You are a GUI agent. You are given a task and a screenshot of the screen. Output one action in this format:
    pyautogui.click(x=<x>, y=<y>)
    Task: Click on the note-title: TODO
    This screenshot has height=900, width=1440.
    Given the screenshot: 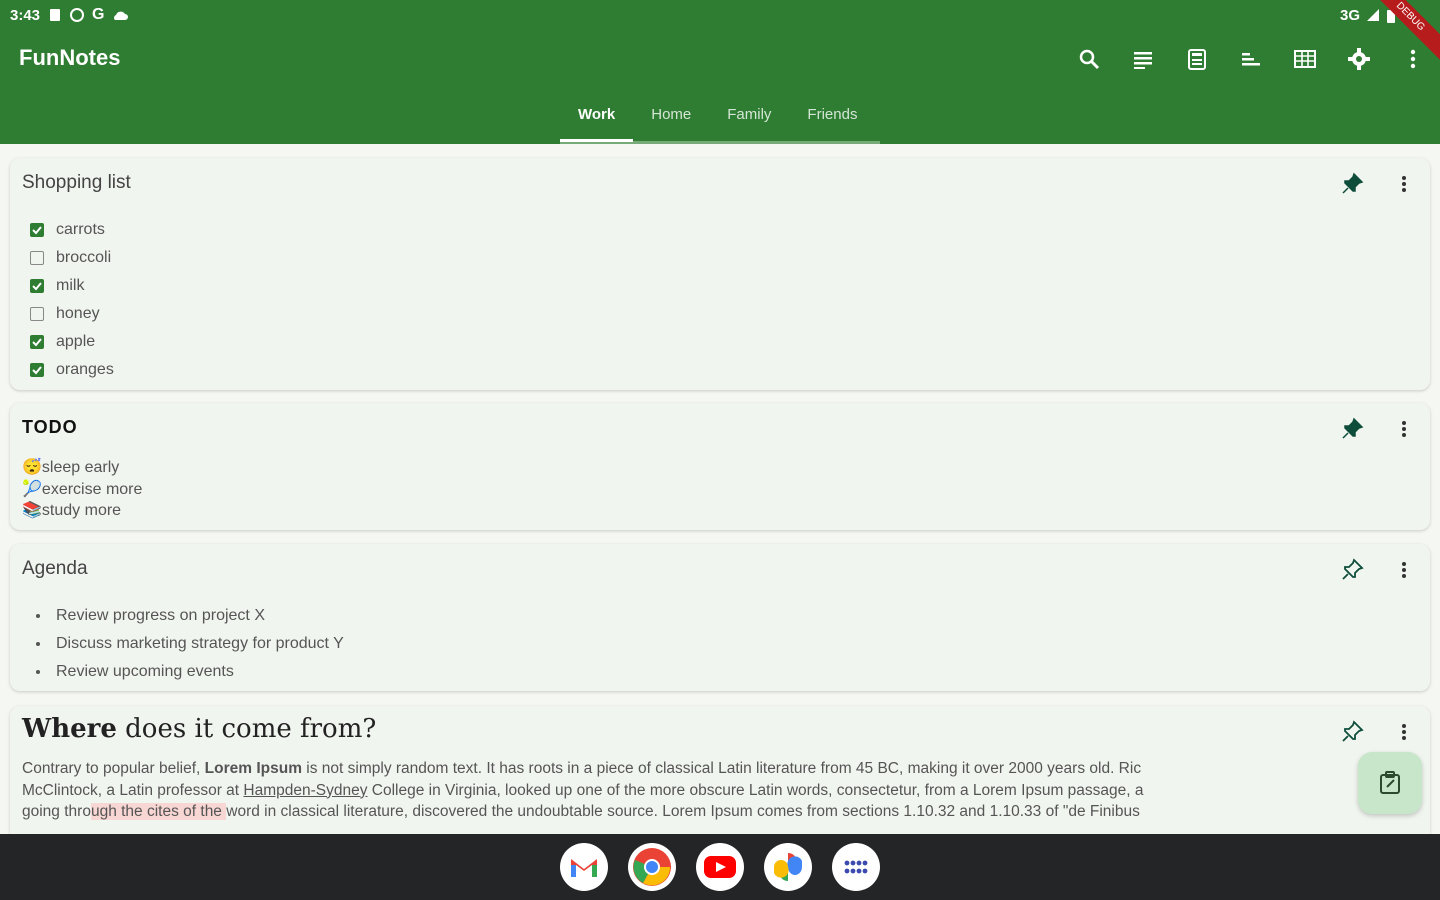 What is the action you would take?
    pyautogui.click(x=50, y=427)
    